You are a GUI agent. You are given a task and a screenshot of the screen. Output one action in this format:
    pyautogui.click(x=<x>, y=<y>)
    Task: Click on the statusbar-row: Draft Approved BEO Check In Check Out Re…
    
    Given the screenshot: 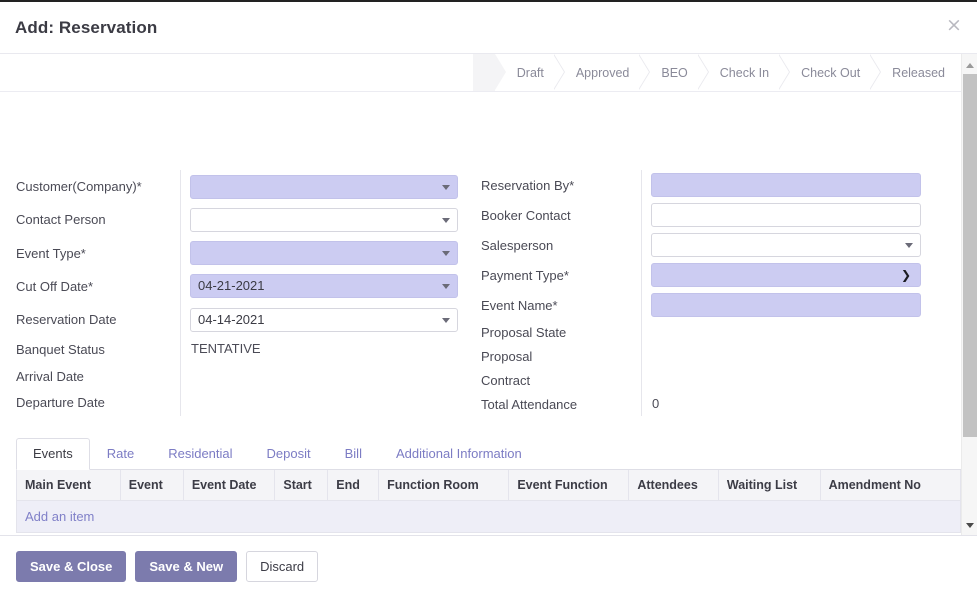 What is the action you would take?
    pyautogui.click(x=488, y=73)
    